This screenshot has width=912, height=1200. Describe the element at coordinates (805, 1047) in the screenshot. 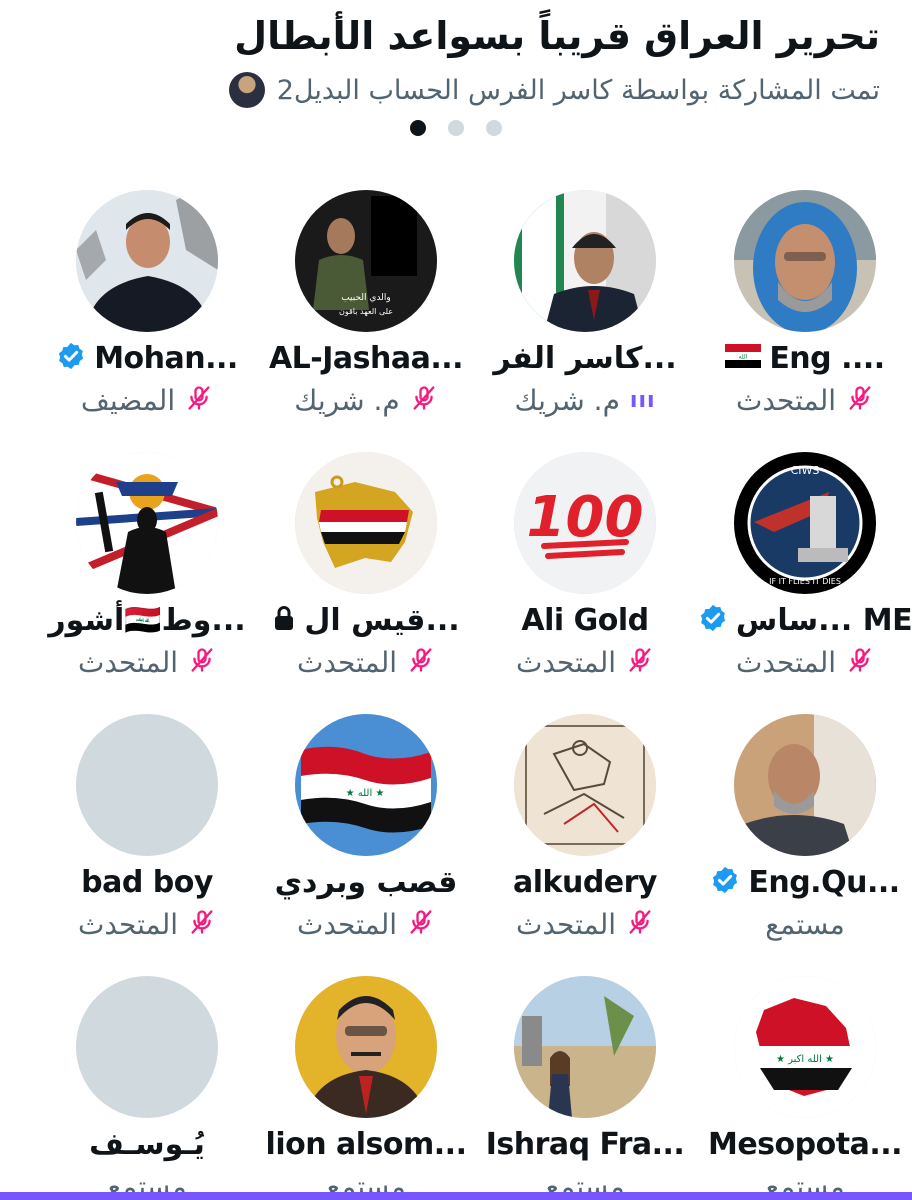

I see `participant-avatar: ★ الله اكبر ★` at that location.